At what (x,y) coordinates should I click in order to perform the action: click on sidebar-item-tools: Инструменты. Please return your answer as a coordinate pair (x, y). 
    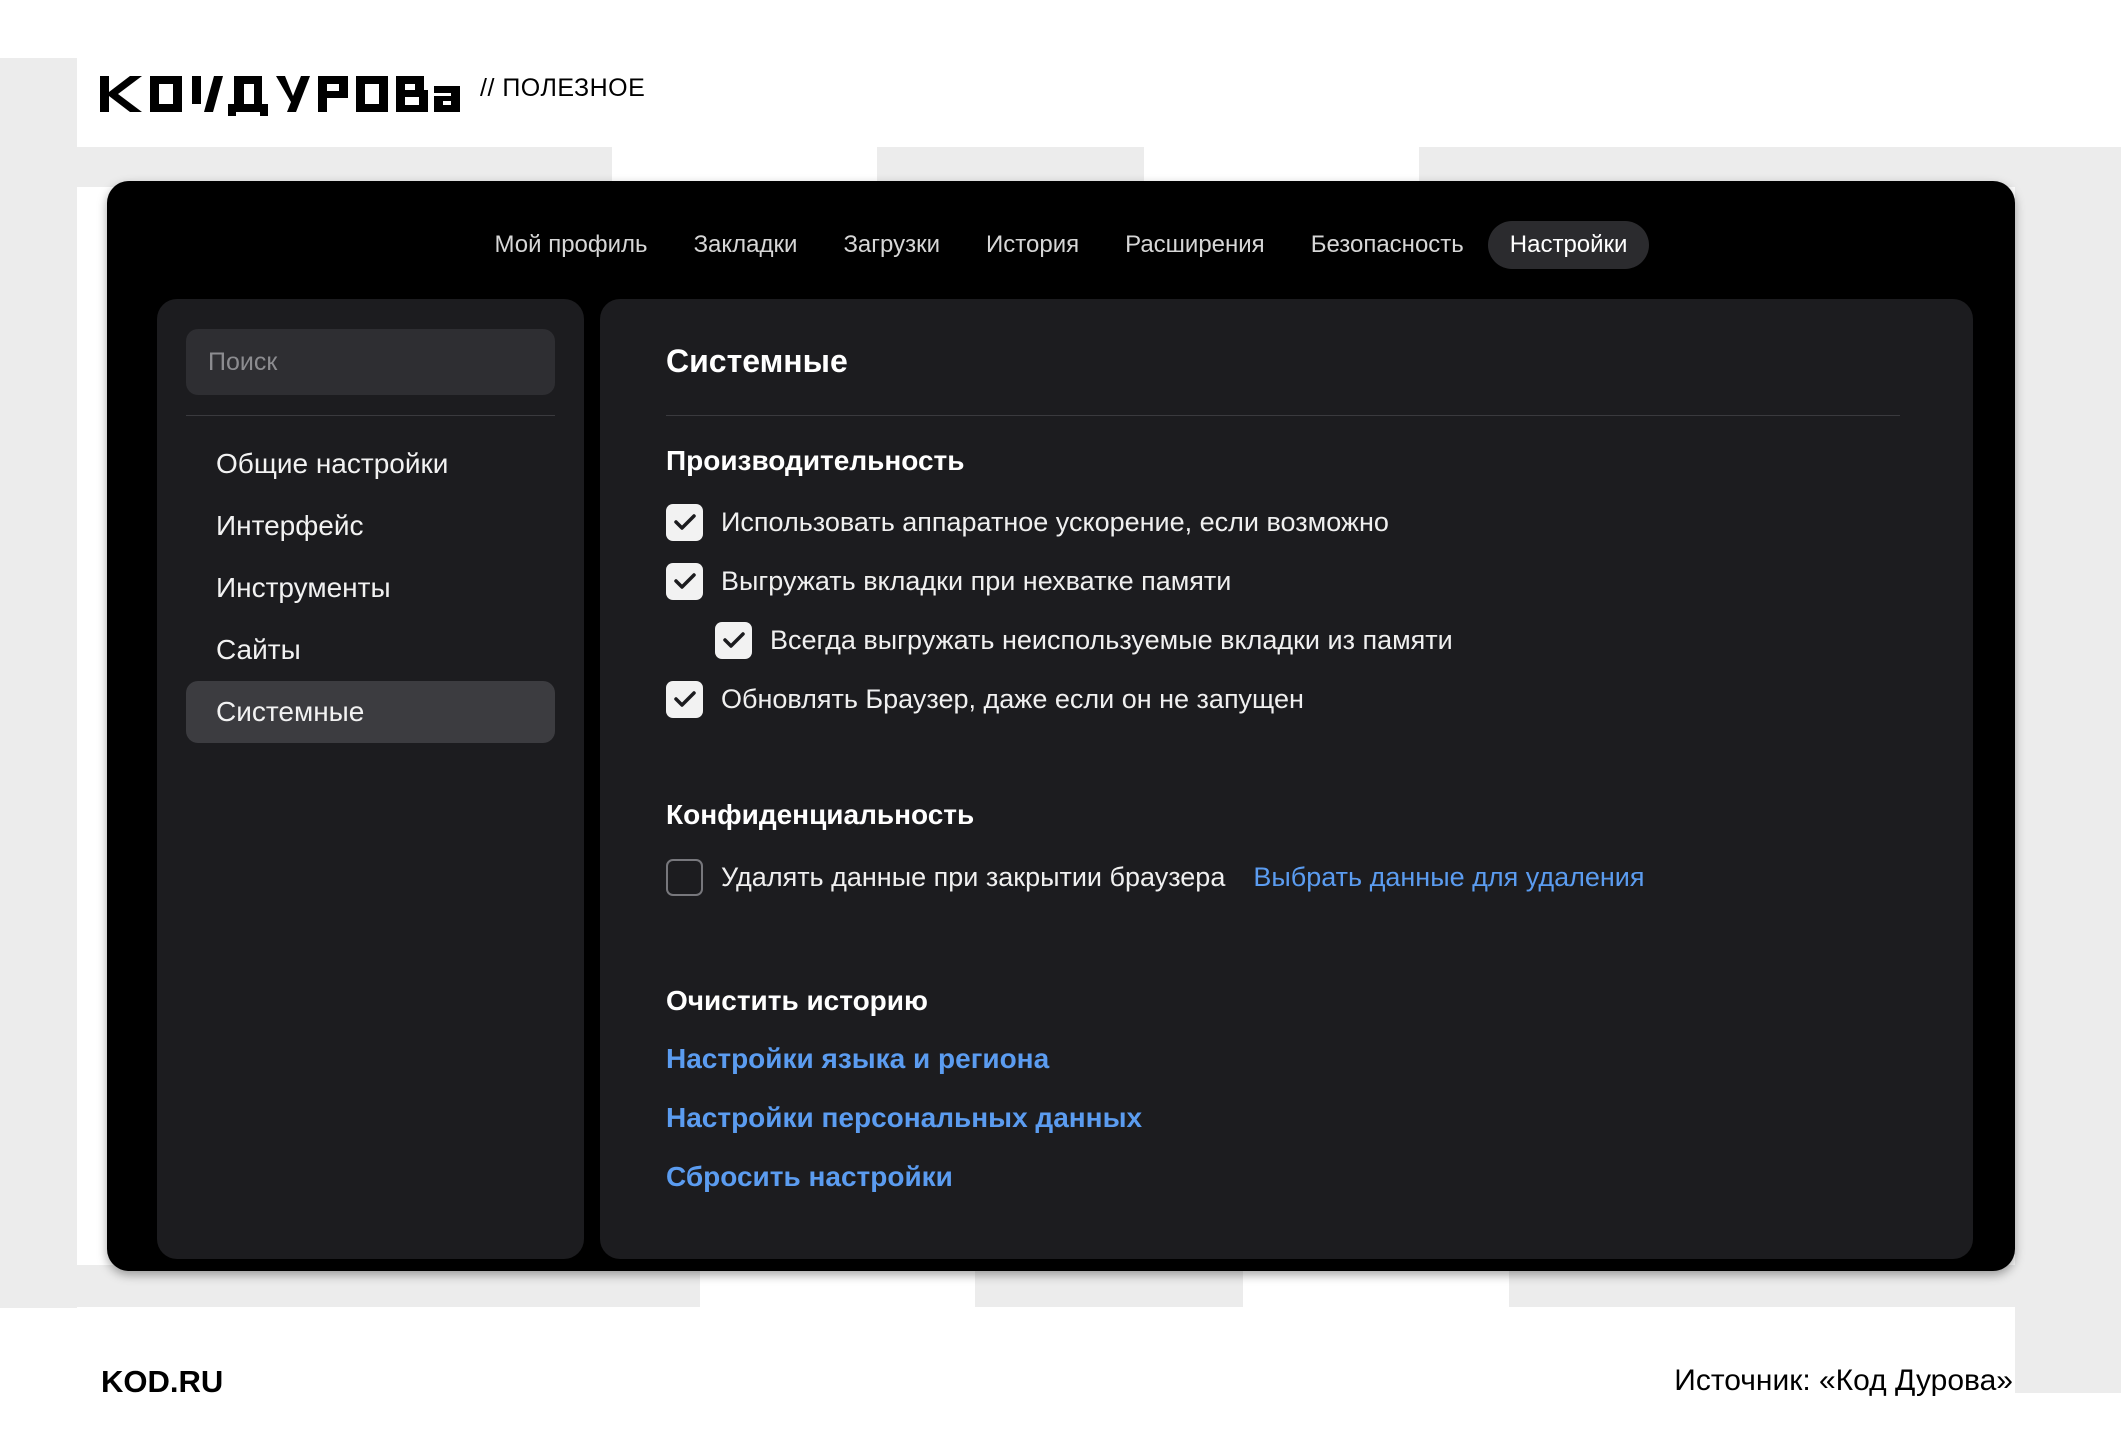
    Looking at the image, I should click on (370, 588).